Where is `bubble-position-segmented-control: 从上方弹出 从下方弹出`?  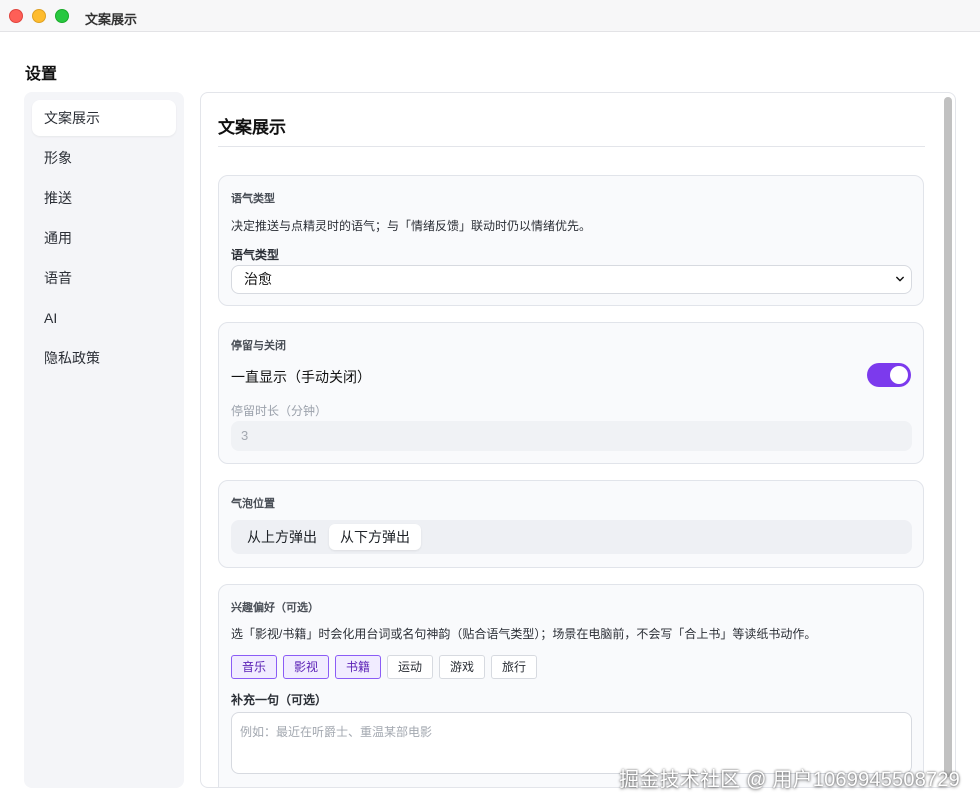 bubble-position-segmented-control: 从上方弹出 从下方弹出 is located at coordinates (571, 537).